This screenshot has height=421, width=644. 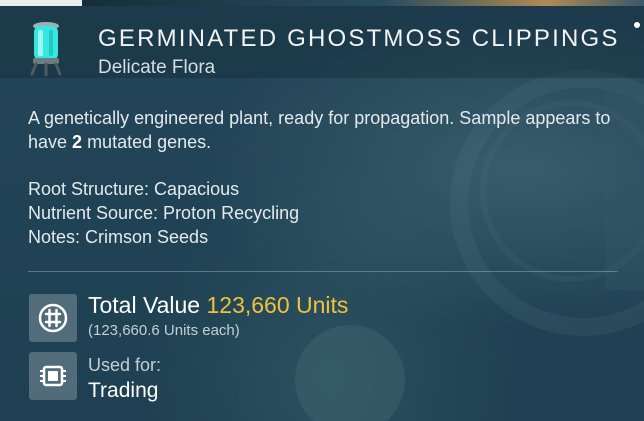 I want to click on property-nutrient-source: Nutrient Source: Proton Recycling, so click(x=164, y=213).